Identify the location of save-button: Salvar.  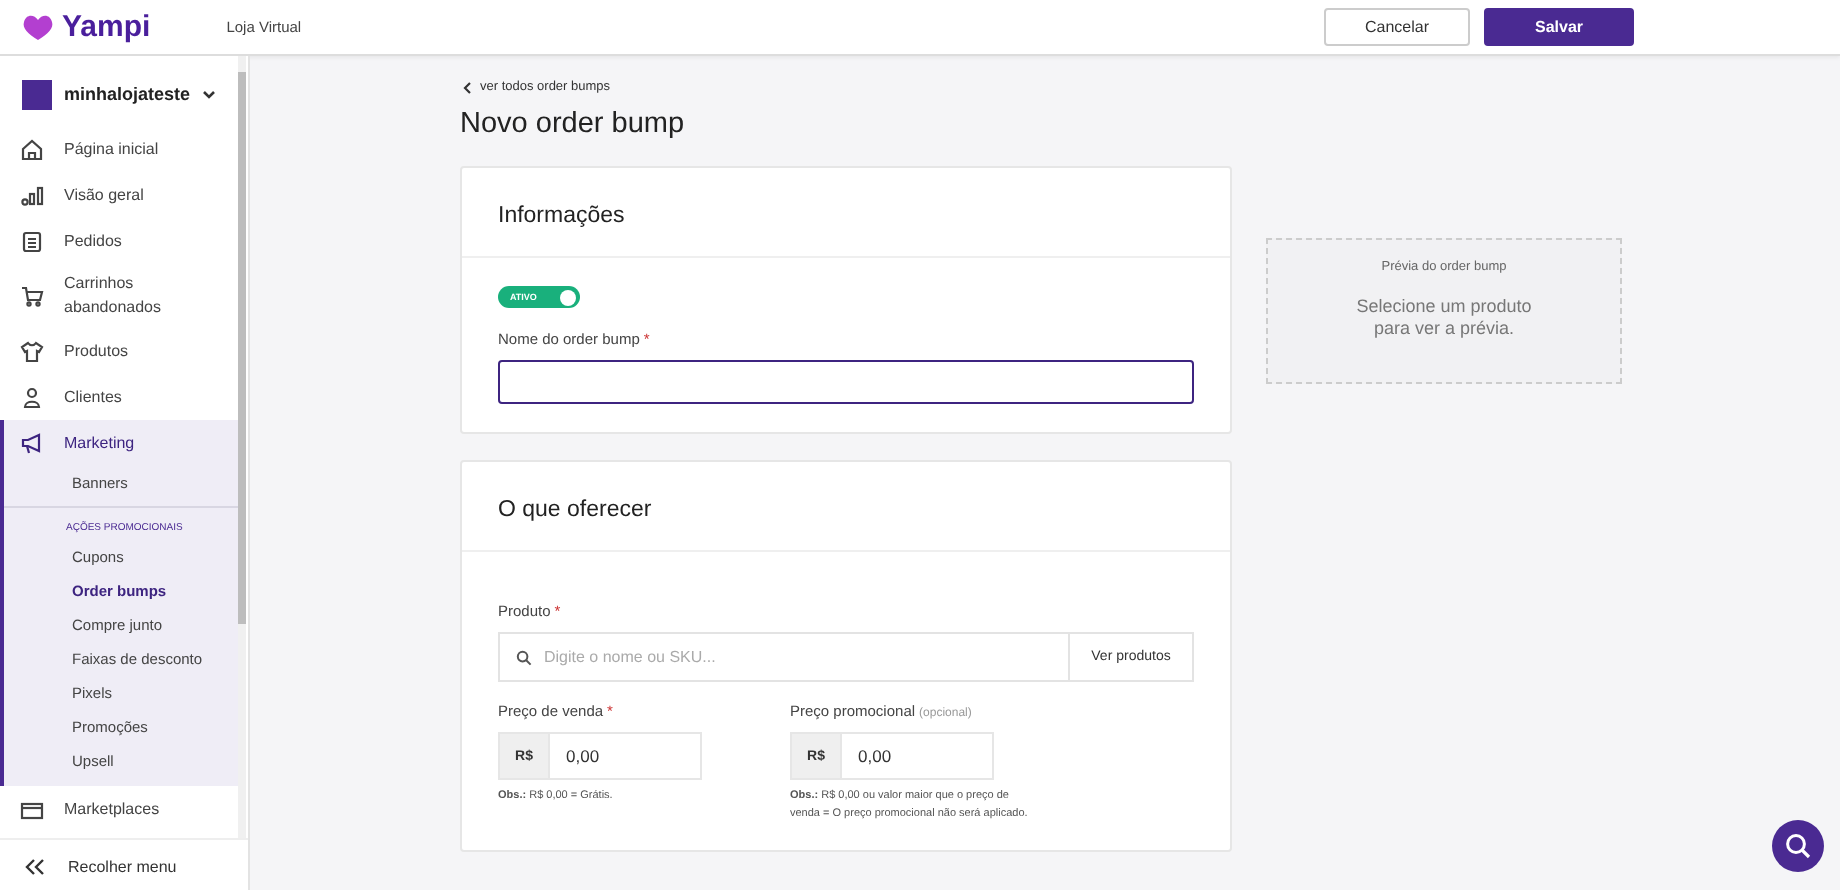
(1559, 27).